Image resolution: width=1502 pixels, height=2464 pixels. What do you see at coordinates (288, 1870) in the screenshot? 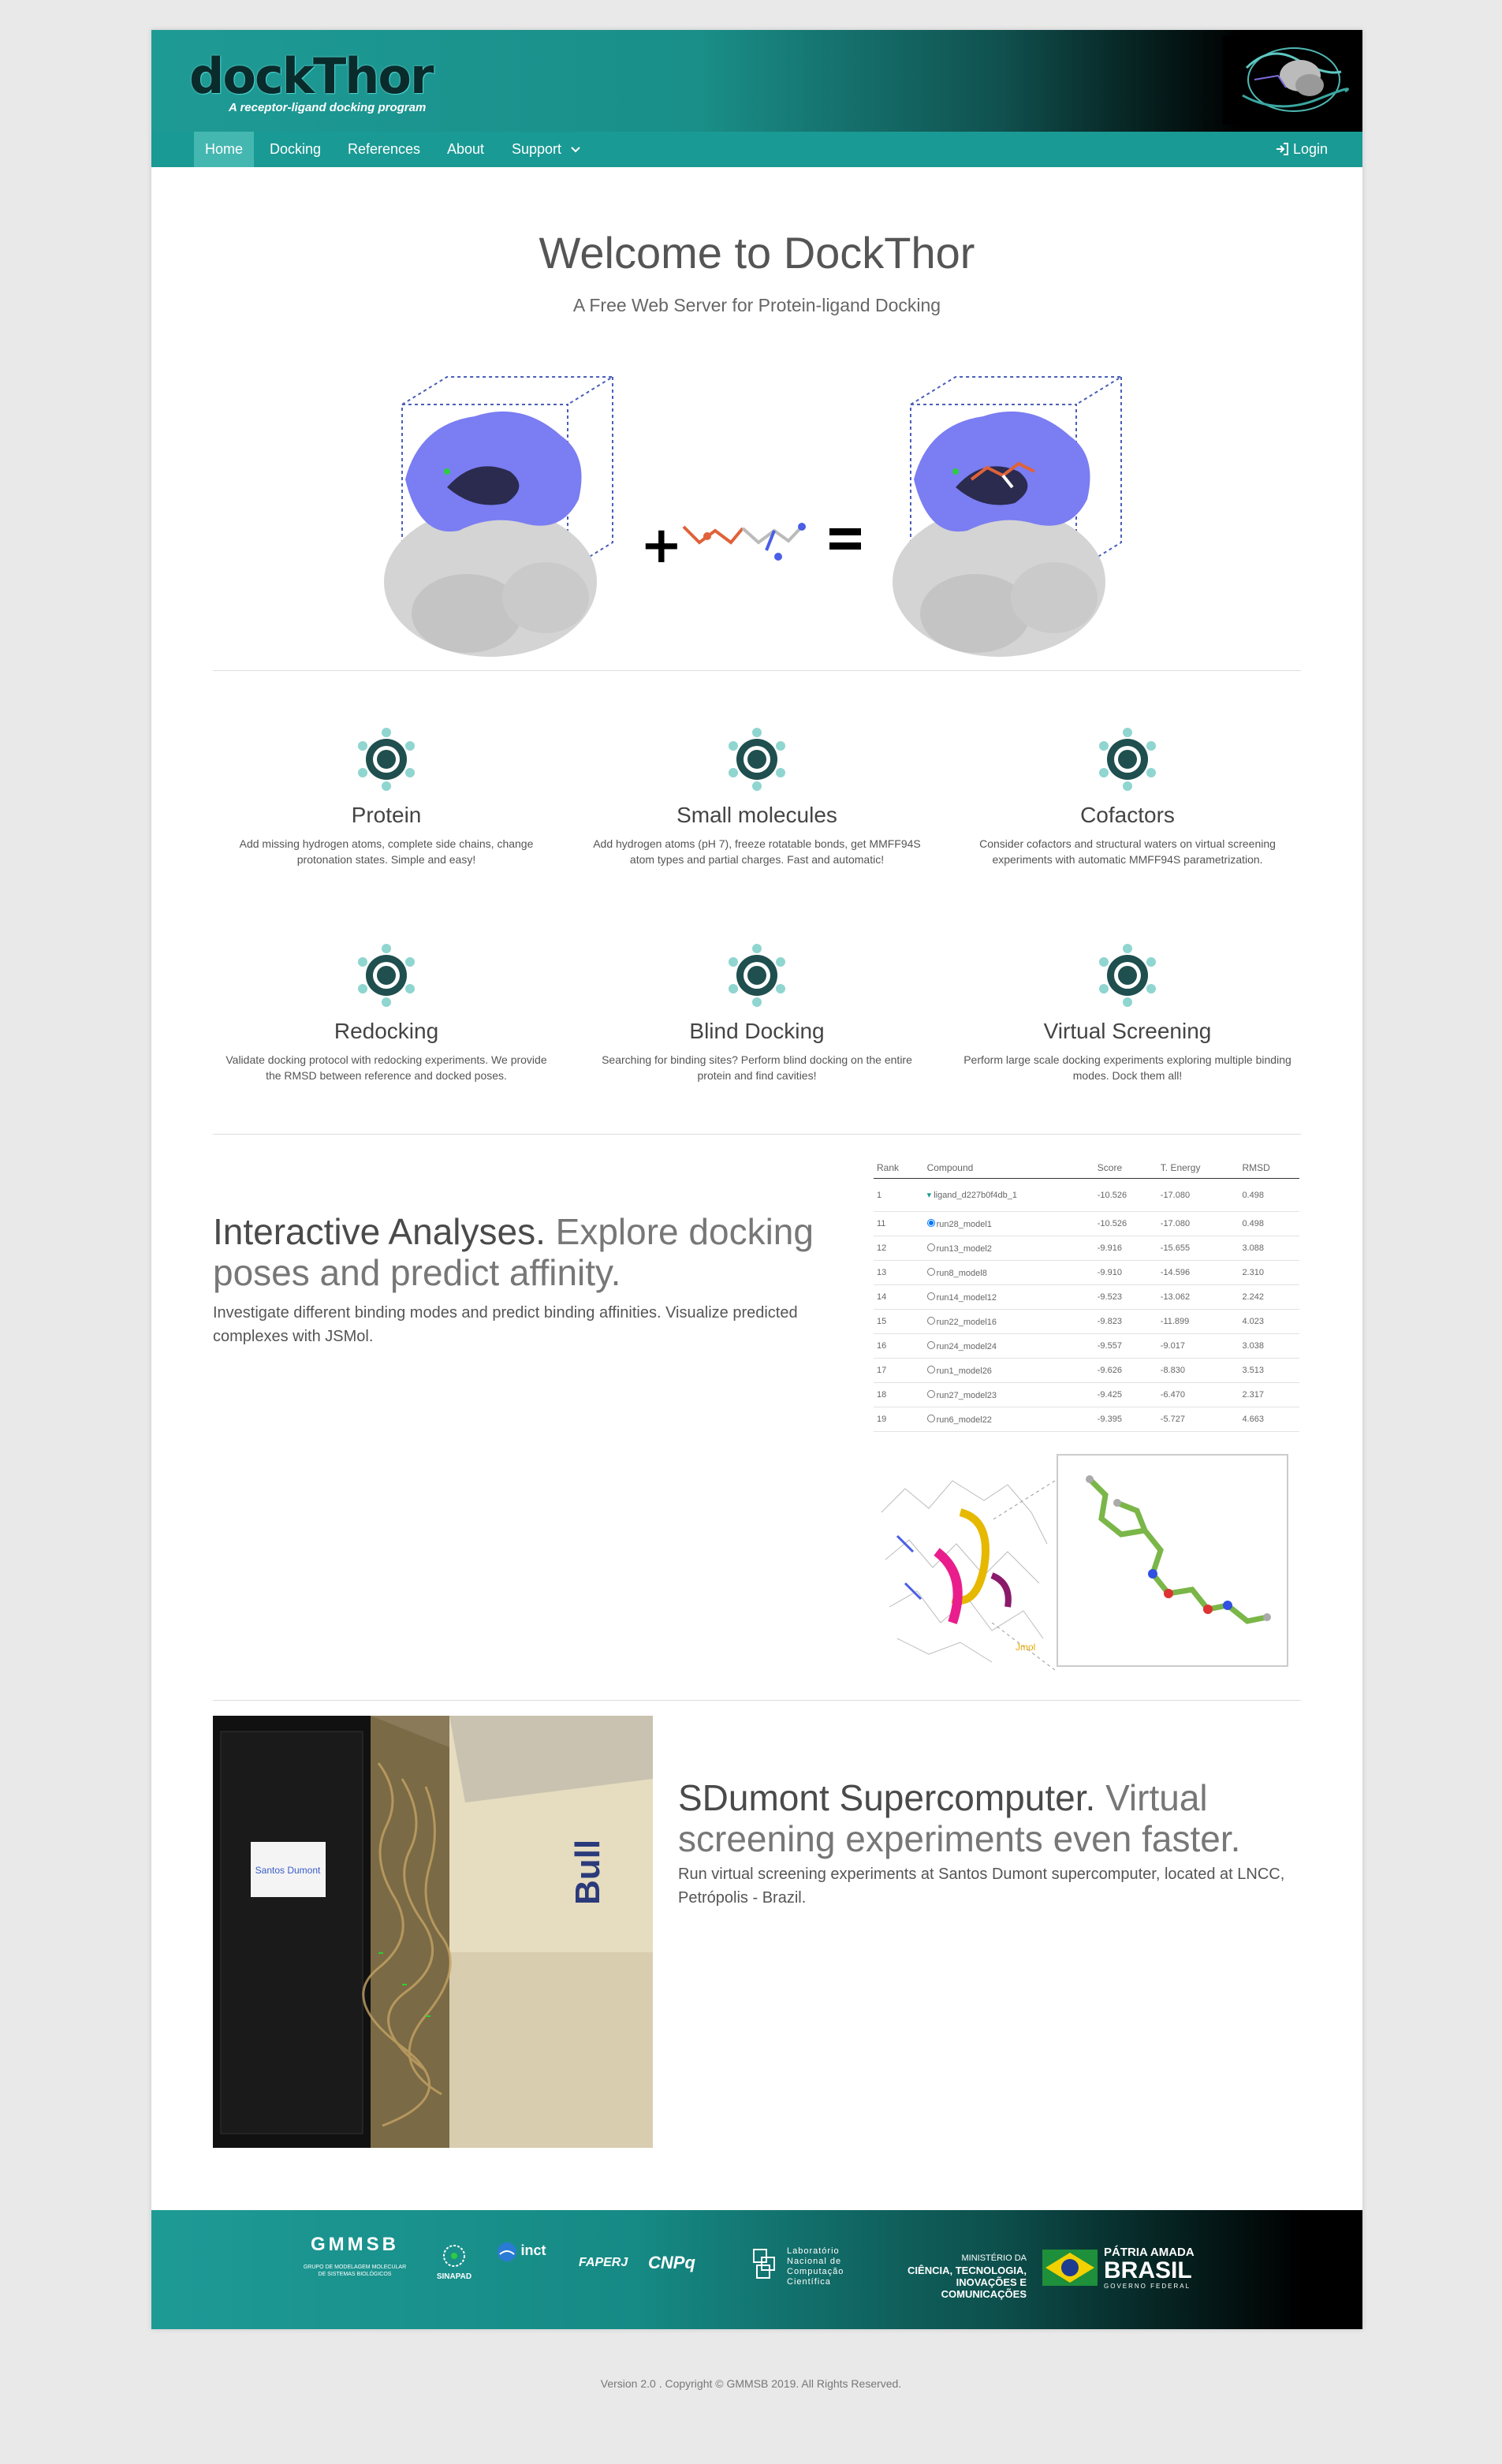
I see `photo-sign-text: Santos Dumont` at bounding box center [288, 1870].